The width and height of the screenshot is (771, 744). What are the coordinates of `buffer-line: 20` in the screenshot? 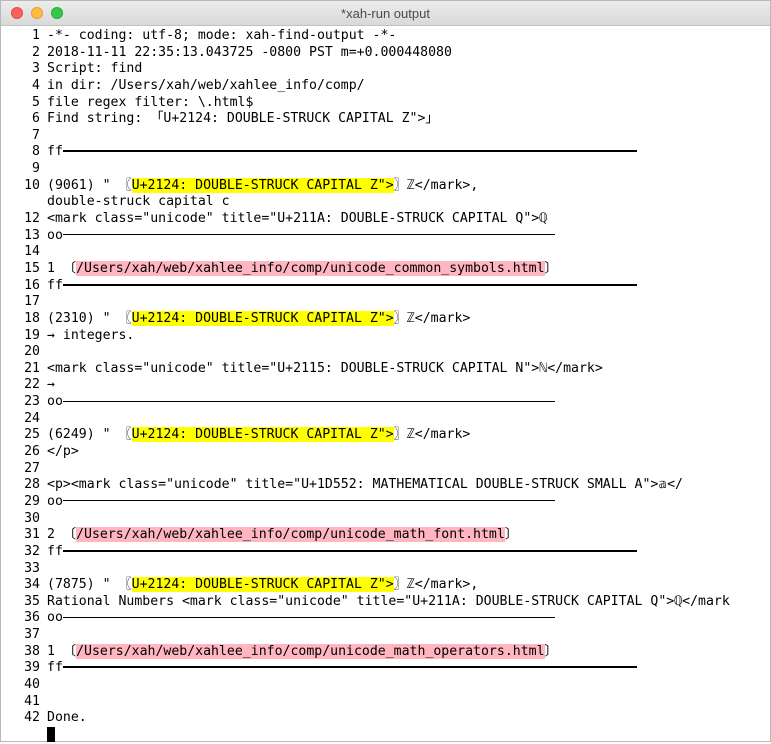 It's located at (386, 352).